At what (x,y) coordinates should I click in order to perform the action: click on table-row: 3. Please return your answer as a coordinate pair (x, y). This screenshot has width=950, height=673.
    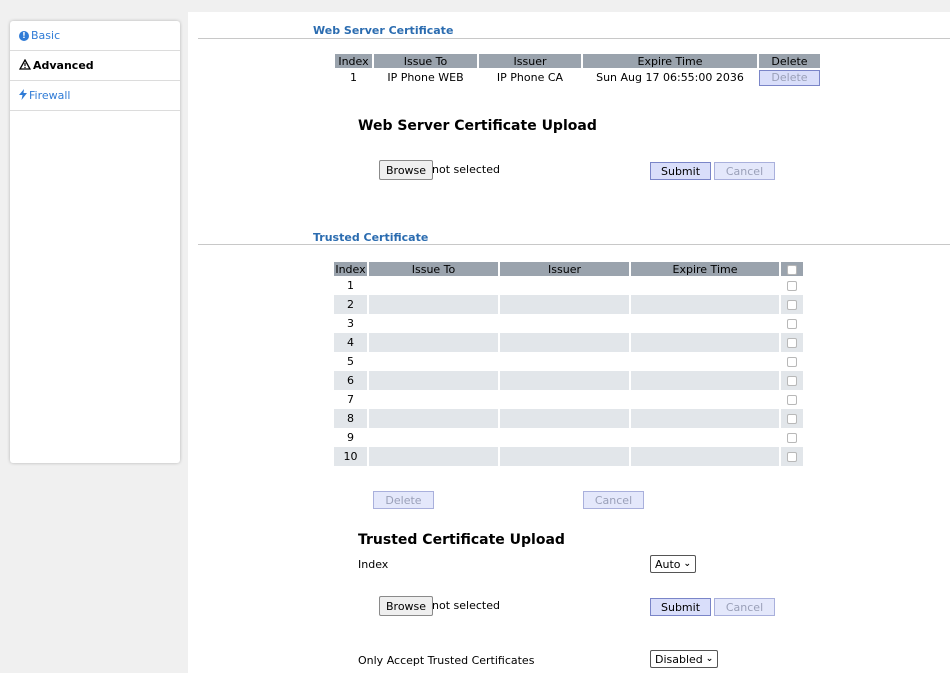
    Looking at the image, I should click on (568, 323).